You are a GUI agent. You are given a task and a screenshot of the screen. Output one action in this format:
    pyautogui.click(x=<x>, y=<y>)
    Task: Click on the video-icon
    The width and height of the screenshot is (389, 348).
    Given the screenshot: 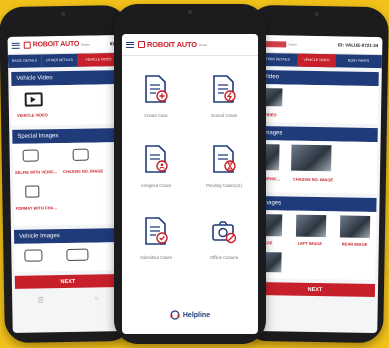 What is the action you would take?
    pyautogui.click(x=33, y=99)
    